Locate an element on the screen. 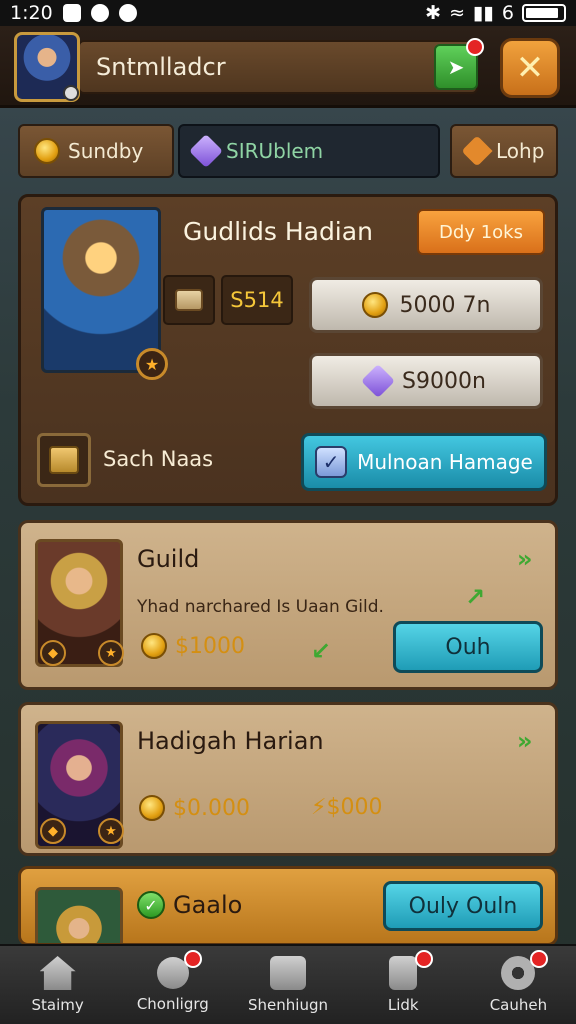 The image size is (576, 1024). tab-gold: Sundby is located at coordinates (96, 151).